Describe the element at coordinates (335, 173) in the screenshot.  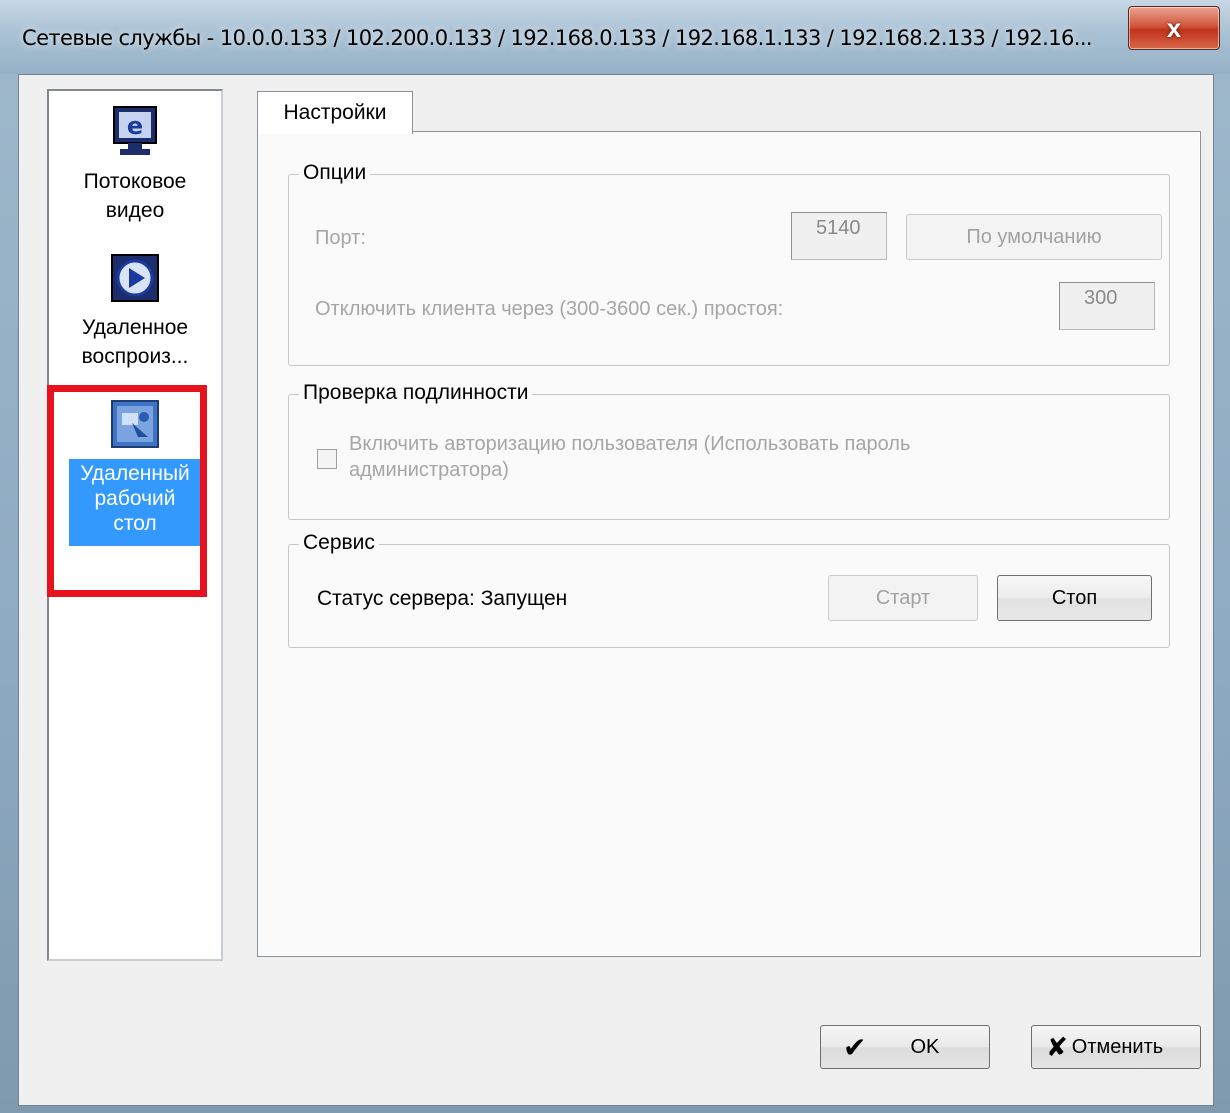
I see `options-group-title: Опции` at that location.